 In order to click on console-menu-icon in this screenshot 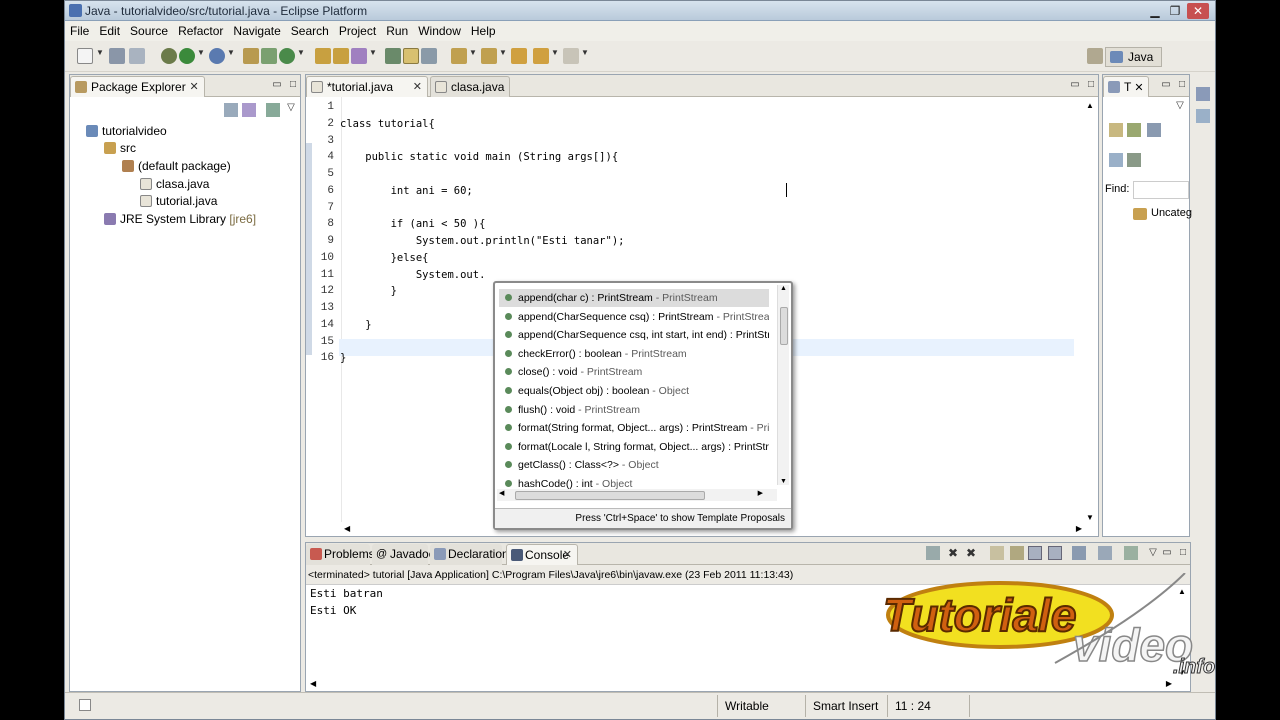, I will do `click(1131, 553)`.